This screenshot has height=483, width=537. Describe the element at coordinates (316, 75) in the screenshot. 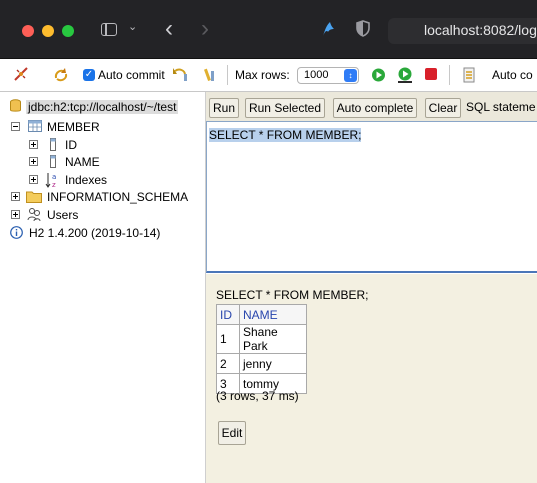

I see `max-rows-value: 1000` at that location.